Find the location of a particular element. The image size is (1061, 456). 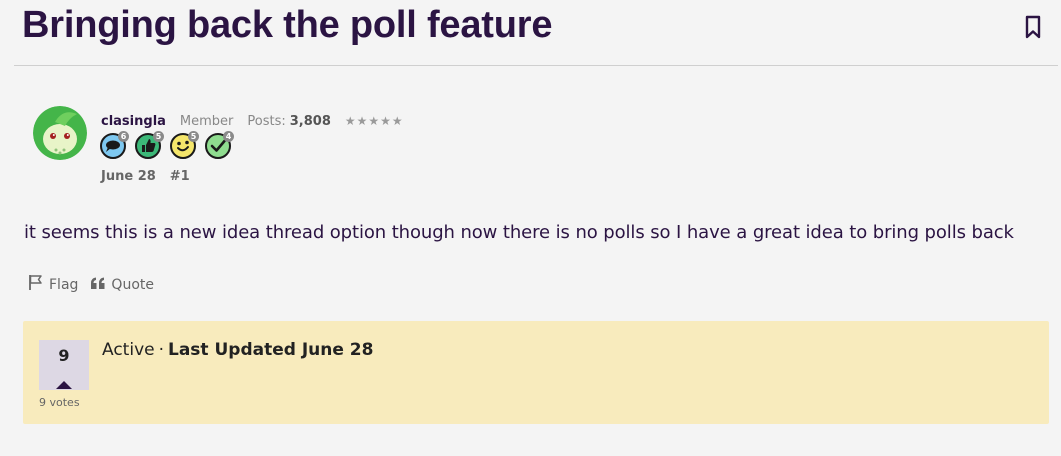

flag-button: Flag is located at coordinates (52, 284).